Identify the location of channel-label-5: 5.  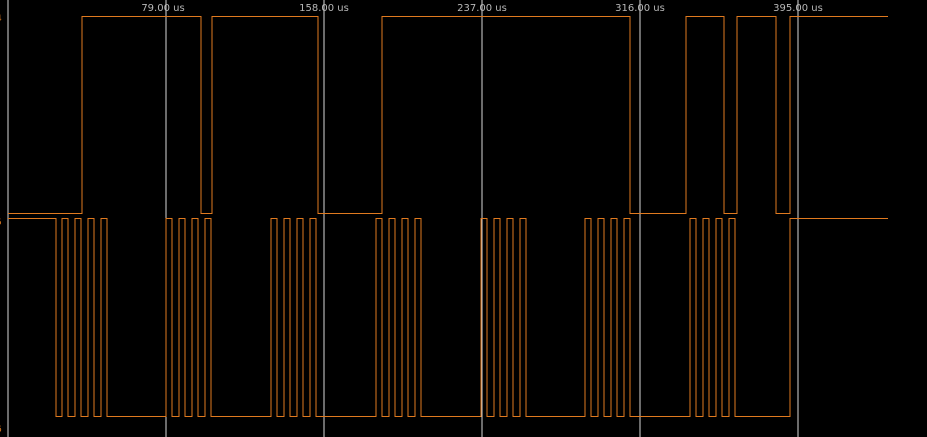
(1, 223).